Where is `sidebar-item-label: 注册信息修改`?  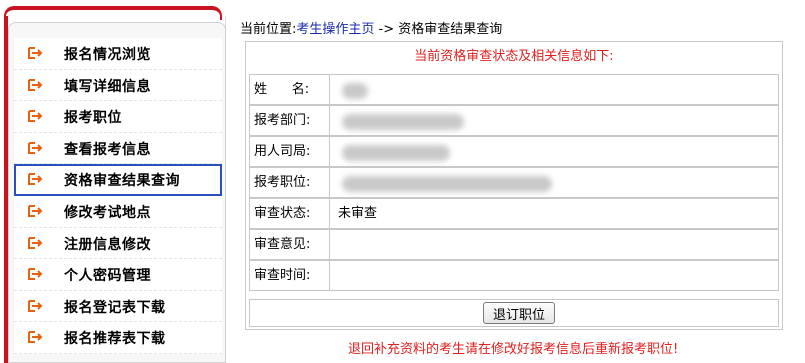
sidebar-item-label: 注册信息修改 is located at coordinates (107, 244).